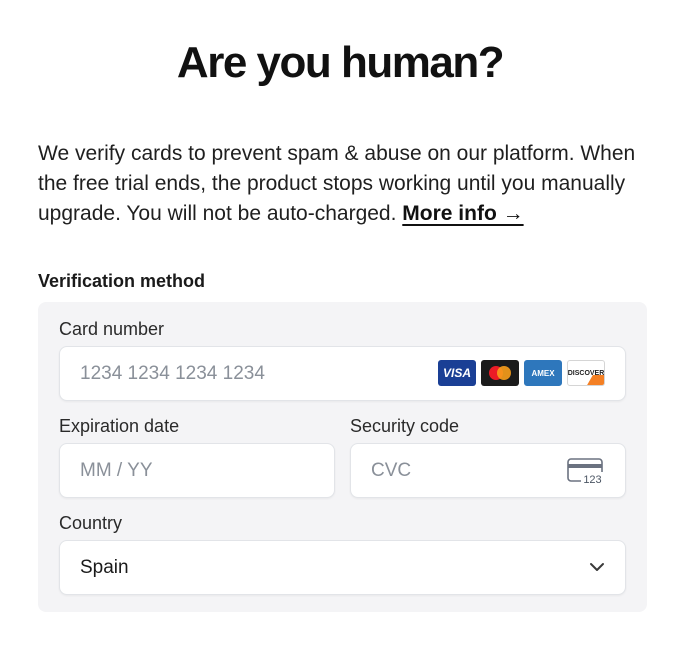  What do you see at coordinates (342, 567) in the screenshot?
I see `country-select: Spain` at bounding box center [342, 567].